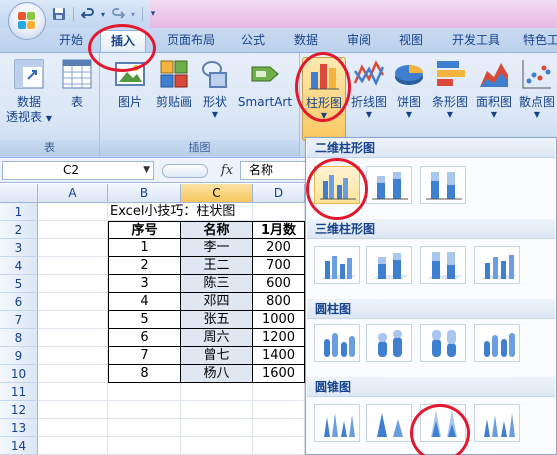 The image size is (557, 455). I want to click on redo-dropdown-icon: ▾, so click(133, 14).